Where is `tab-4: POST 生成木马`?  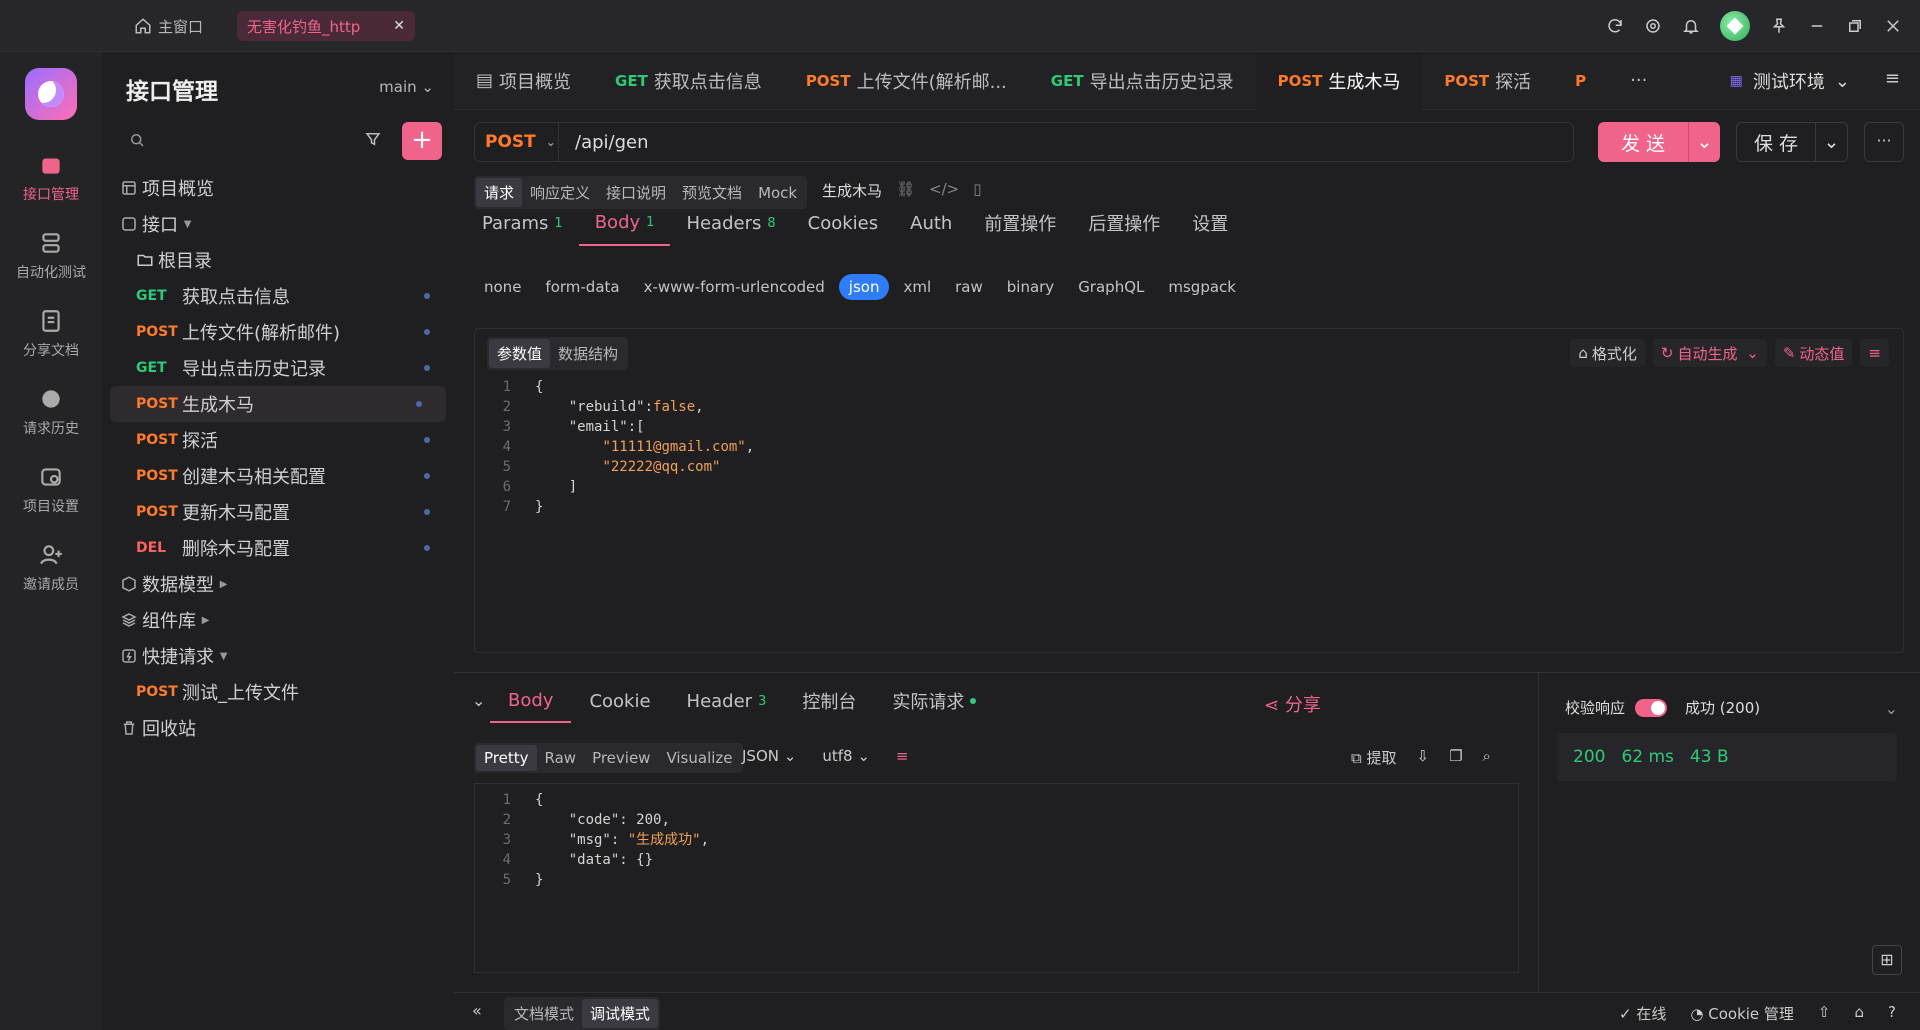
tab-4: POST 生成木马 is located at coordinates (1339, 80).